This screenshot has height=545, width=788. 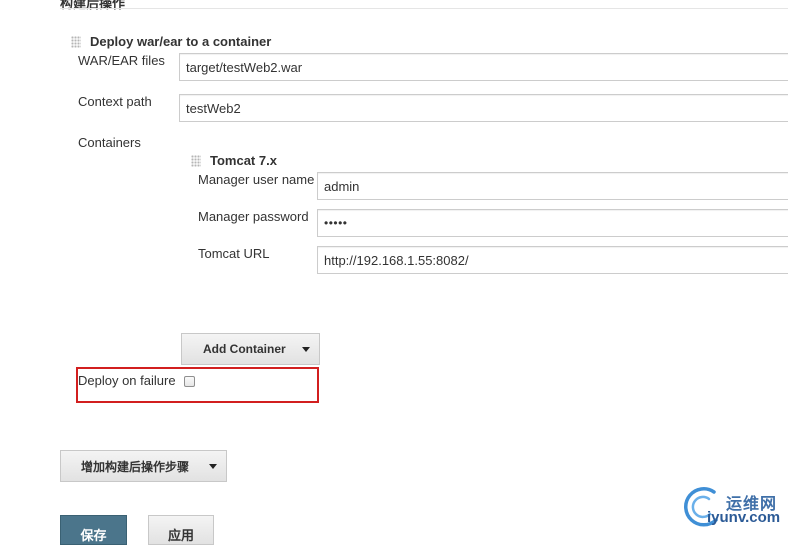 I want to click on tomcat-block-title: Tomcat 7.x, so click(x=243, y=160).